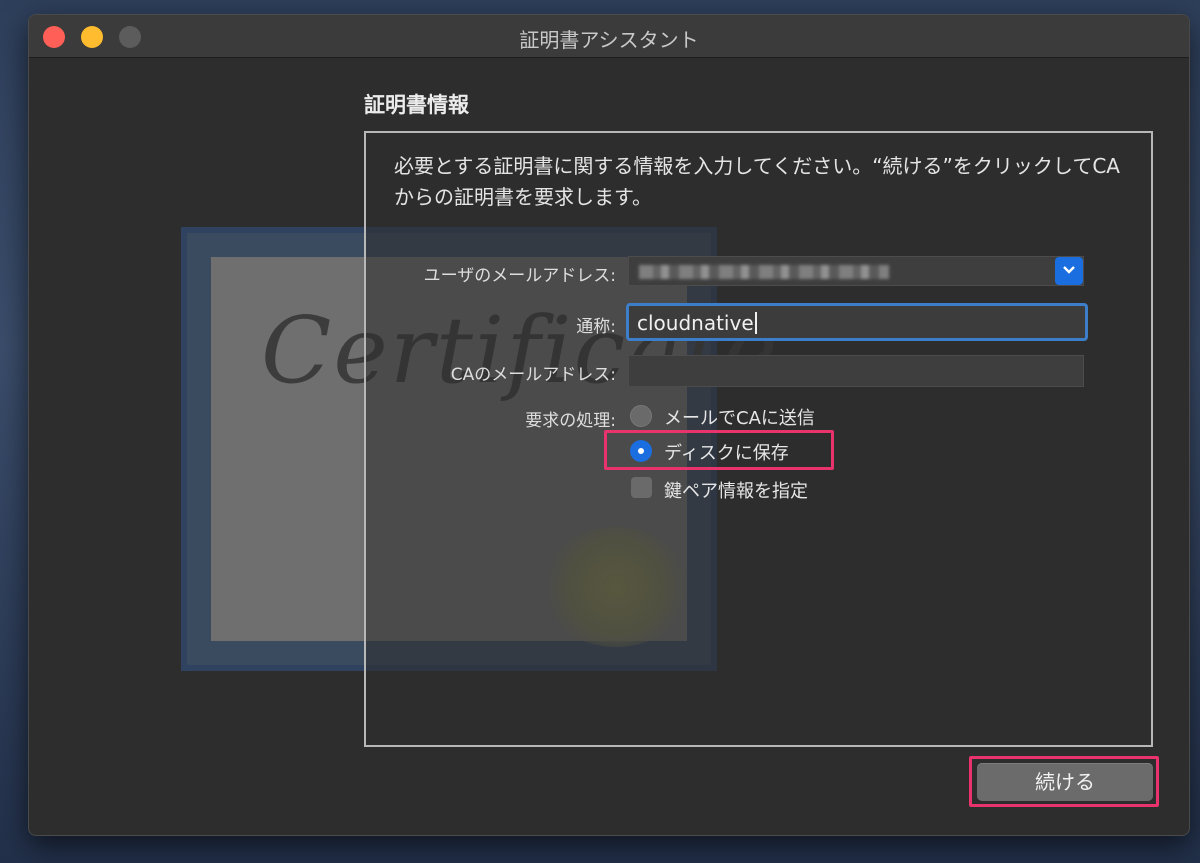  I want to click on common-name-input: cloudnative, so click(857, 322).